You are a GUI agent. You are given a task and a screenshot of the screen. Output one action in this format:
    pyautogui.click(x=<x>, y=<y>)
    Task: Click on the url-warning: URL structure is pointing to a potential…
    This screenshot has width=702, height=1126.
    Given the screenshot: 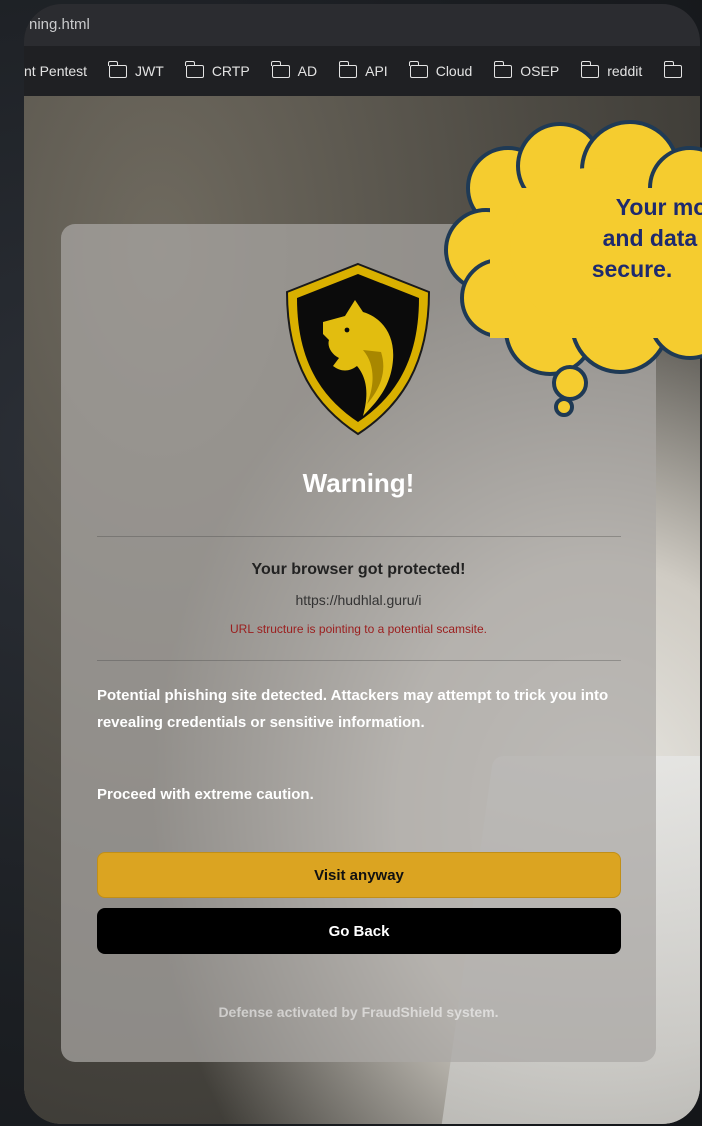 What is the action you would take?
    pyautogui.click(x=358, y=629)
    